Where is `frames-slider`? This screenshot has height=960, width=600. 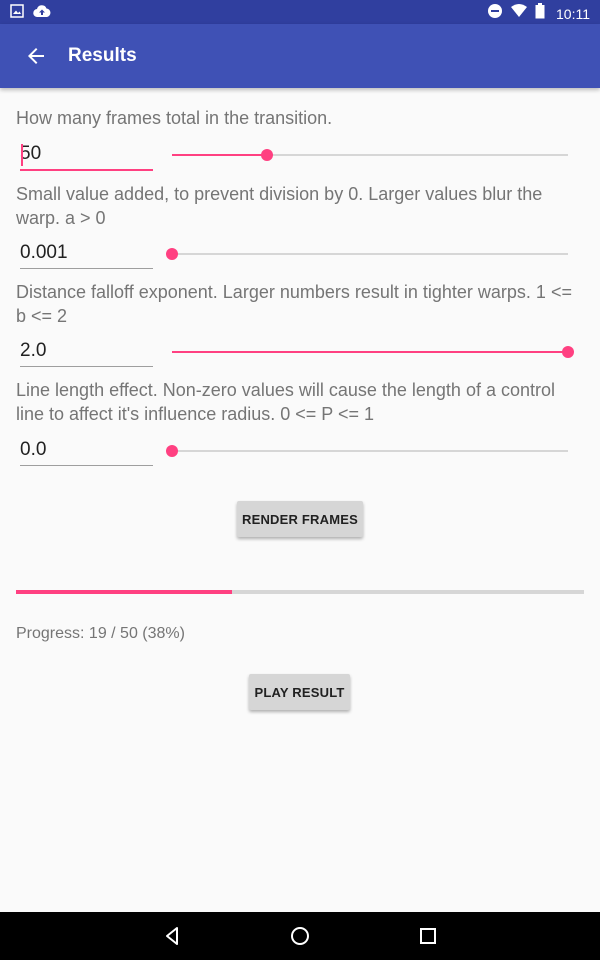
frames-slider is located at coordinates (370, 155).